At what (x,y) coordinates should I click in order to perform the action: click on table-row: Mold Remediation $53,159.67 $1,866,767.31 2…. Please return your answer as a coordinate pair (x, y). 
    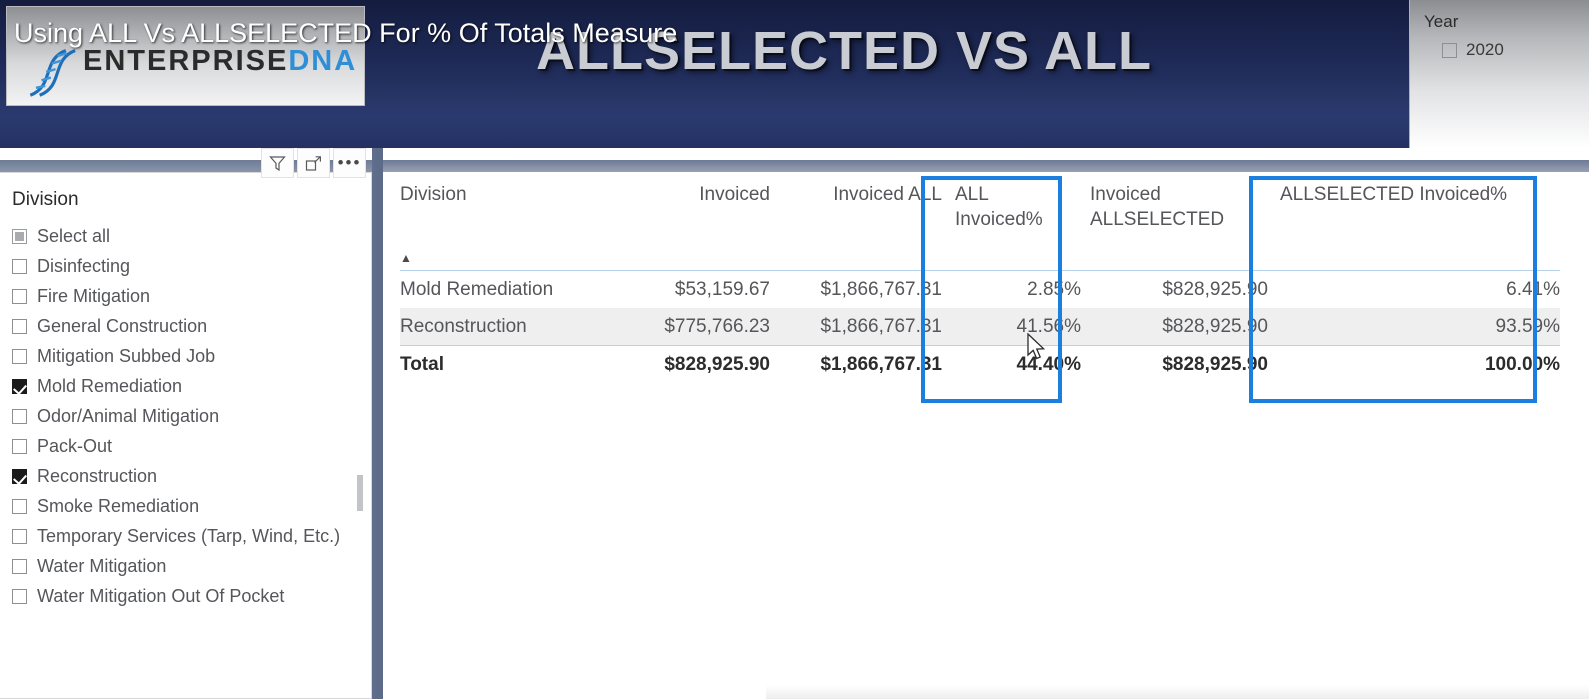
    Looking at the image, I should click on (980, 289).